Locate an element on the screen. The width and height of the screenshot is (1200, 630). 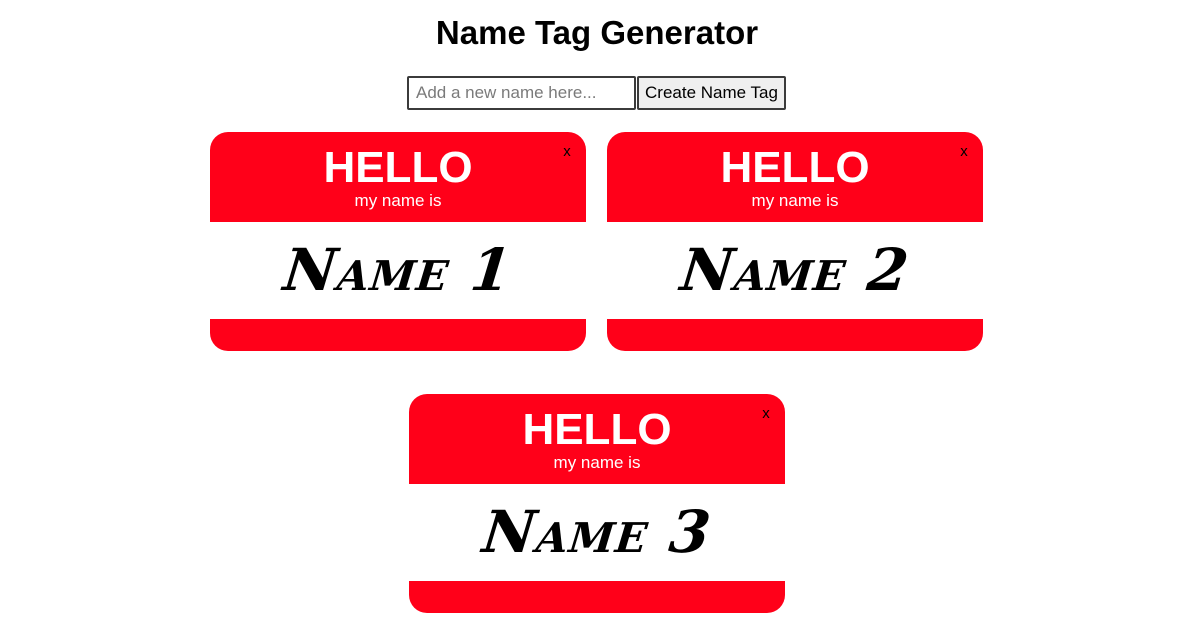
name-tag: HELLO my name is x Name 1 is located at coordinates (398, 241).